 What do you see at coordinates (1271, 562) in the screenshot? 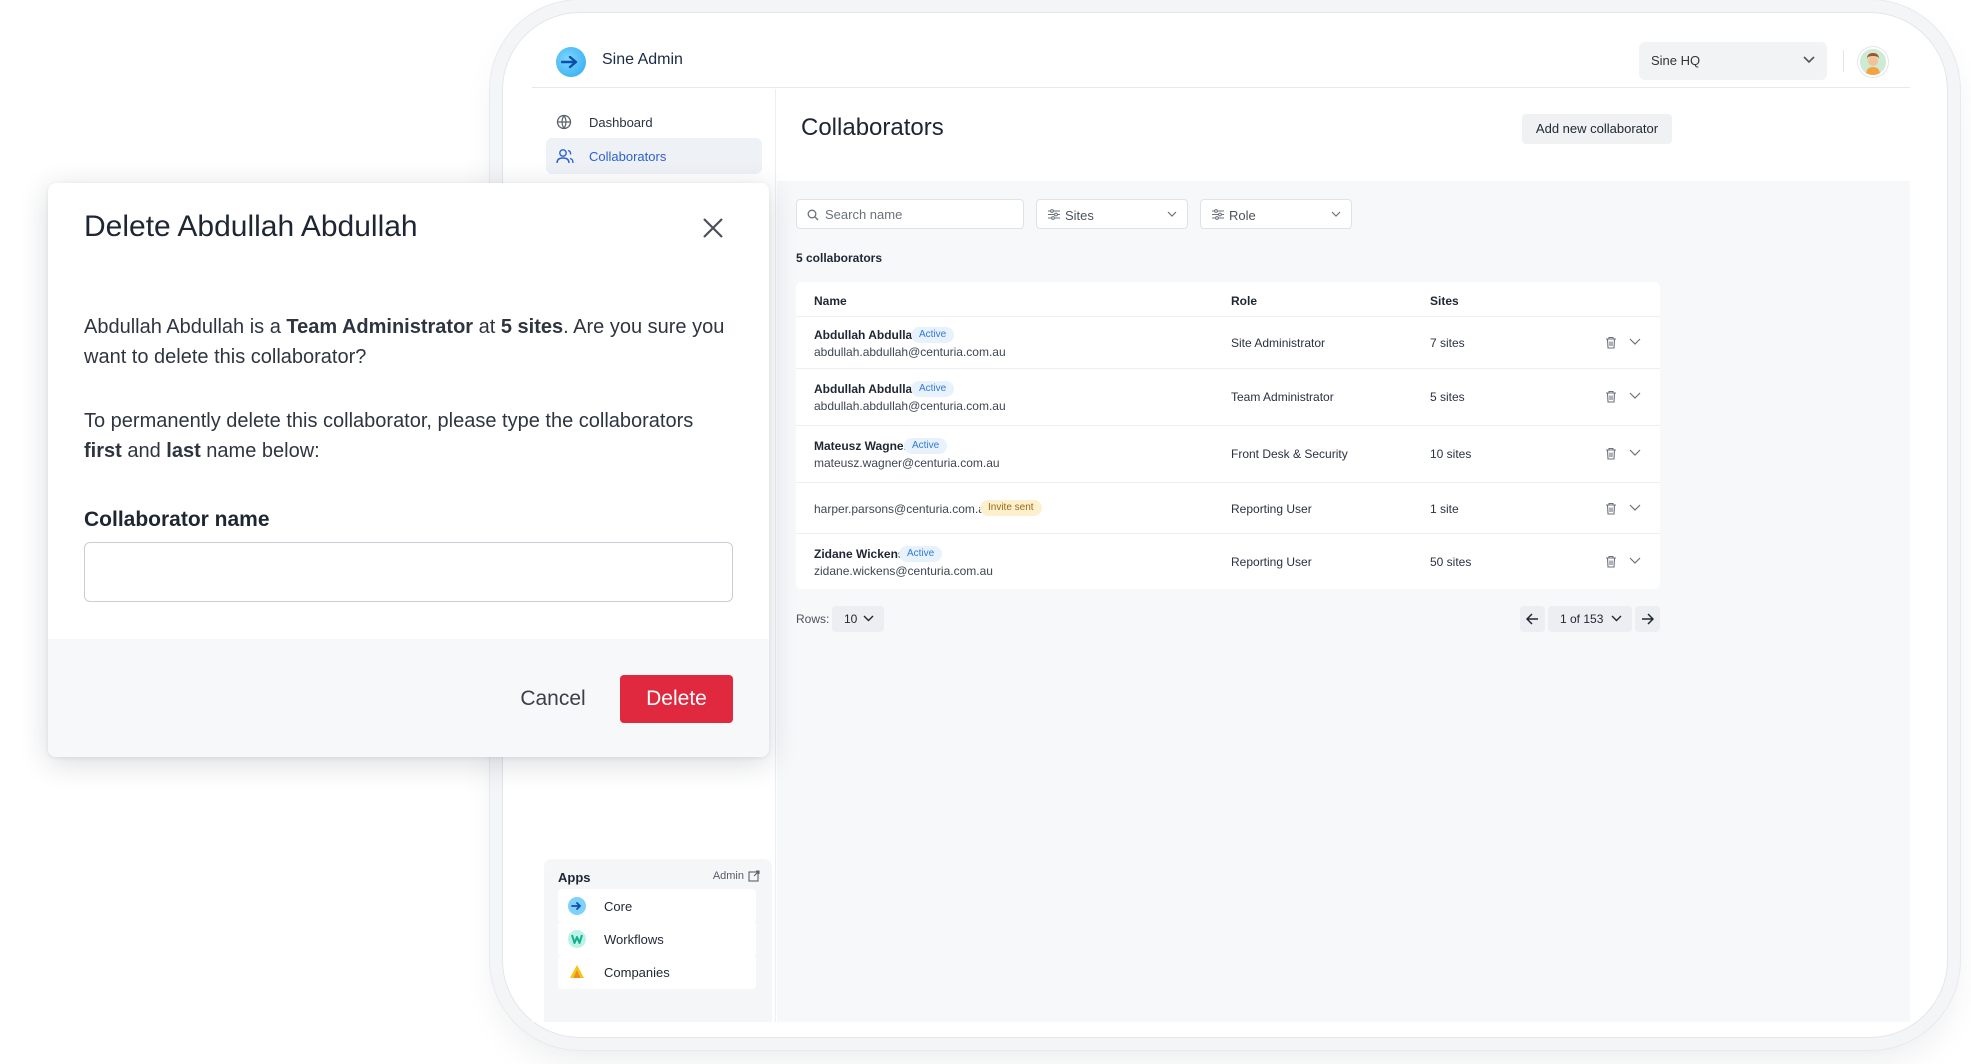
I see `collaborator-role: Reporting User` at bounding box center [1271, 562].